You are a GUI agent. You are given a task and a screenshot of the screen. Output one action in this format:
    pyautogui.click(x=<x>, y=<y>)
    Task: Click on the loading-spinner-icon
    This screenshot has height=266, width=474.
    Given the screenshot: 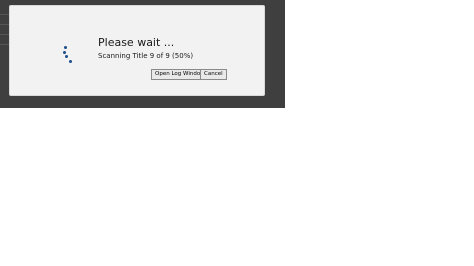 What is the action you would take?
    pyautogui.click(x=68, y=58)
    